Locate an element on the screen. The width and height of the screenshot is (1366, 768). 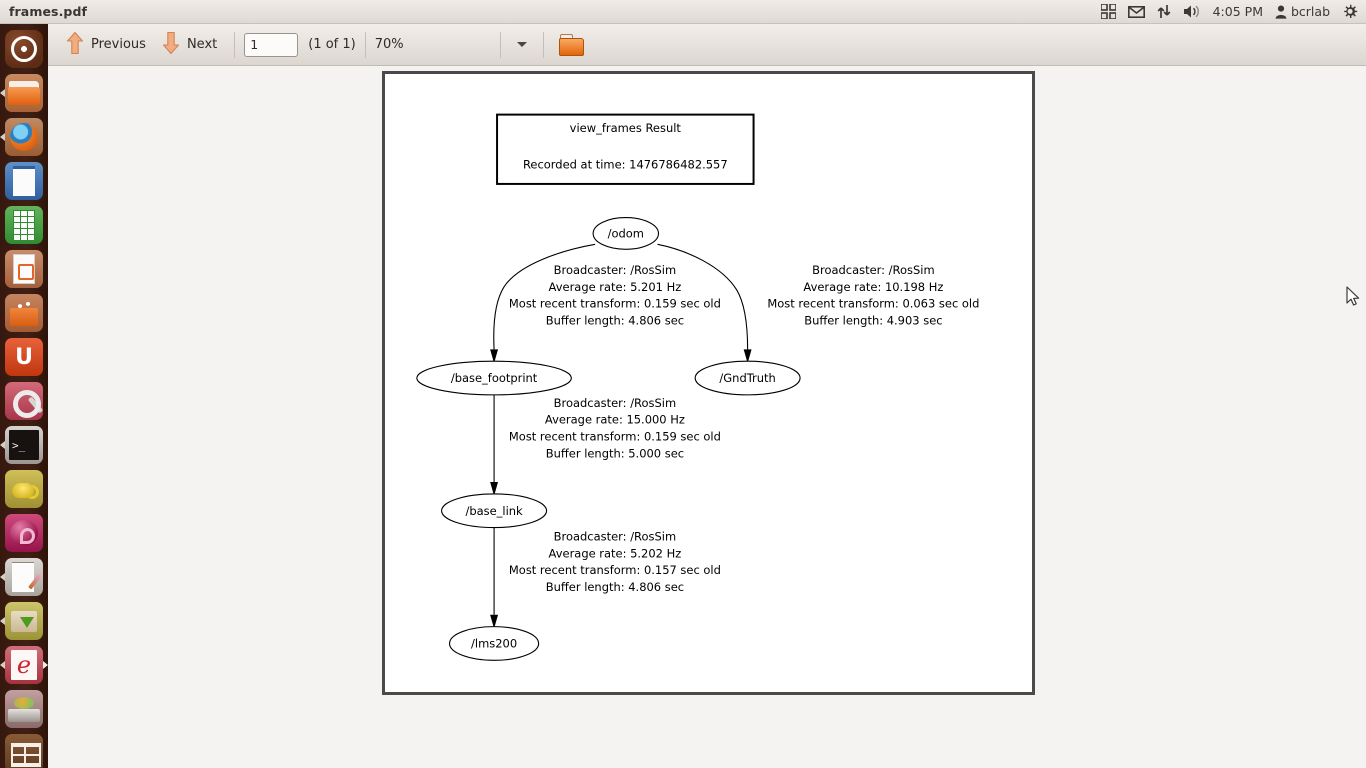
node-gndtruth-label: /GndTruth is located at coordinates (747, 378).